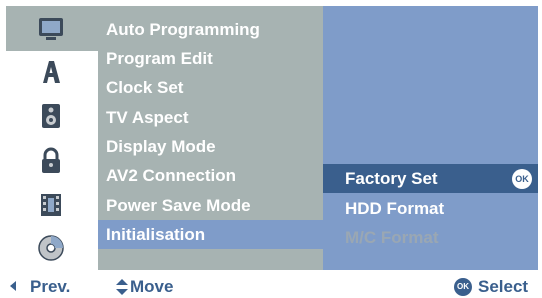  I want to click on menu-item-auto-programming: Auto Programming, so click(183, 29).